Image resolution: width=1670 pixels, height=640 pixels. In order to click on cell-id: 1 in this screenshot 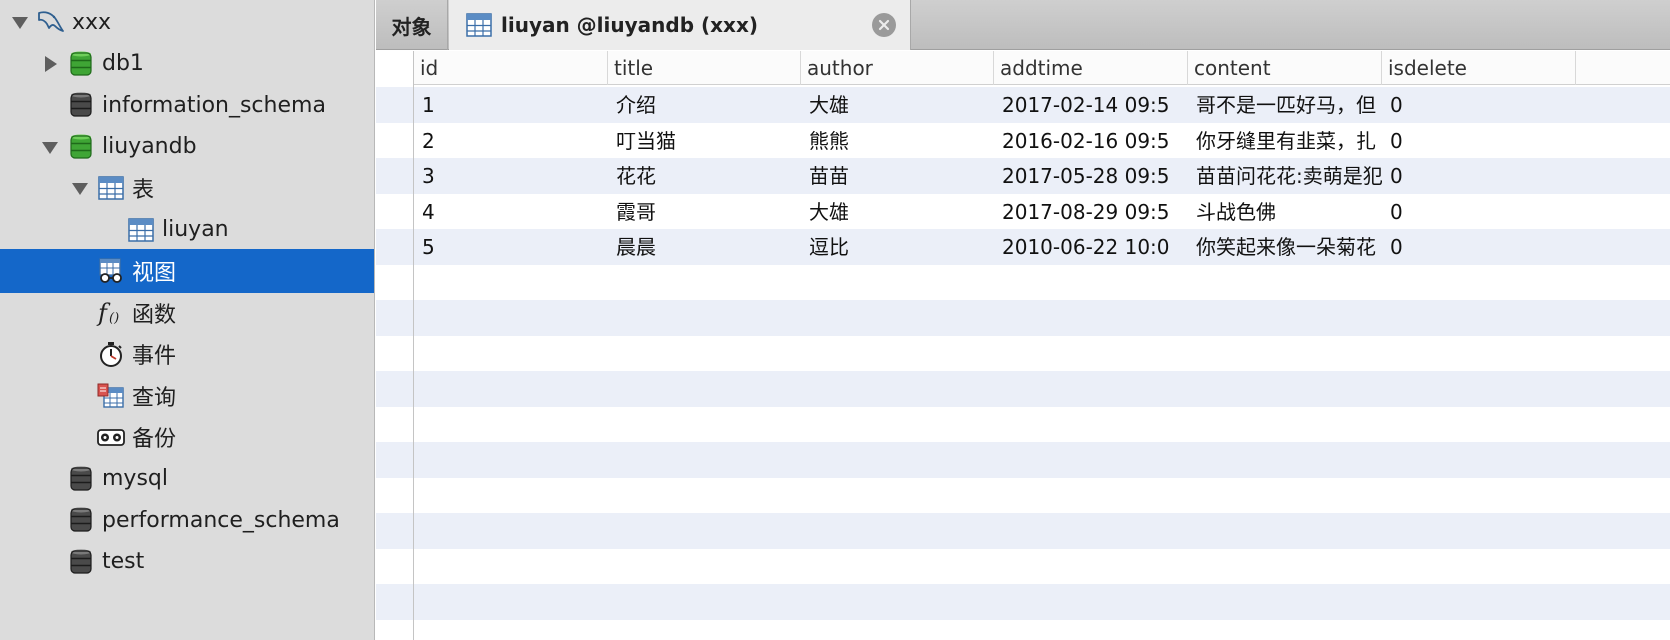, I will do `click(511, 105)`.